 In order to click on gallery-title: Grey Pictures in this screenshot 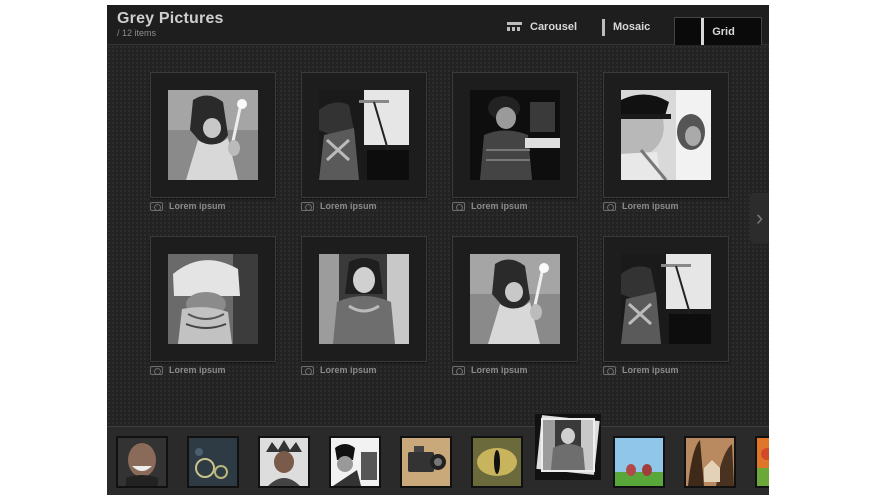, I will do `click(170, 18)`.